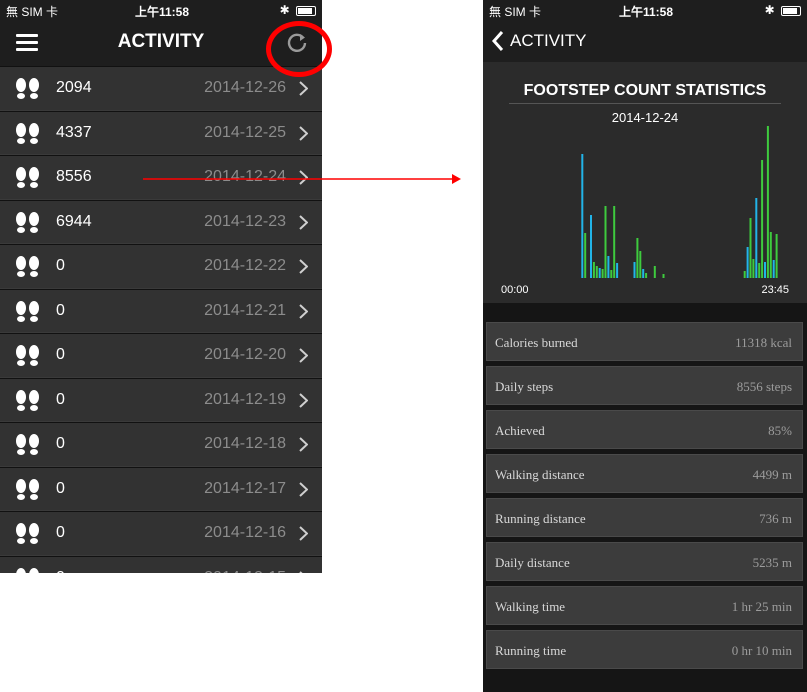 The height and width of the screenshot is (692, 807). I want to click on stat-row: Achieved 85%, so click(644, 429).